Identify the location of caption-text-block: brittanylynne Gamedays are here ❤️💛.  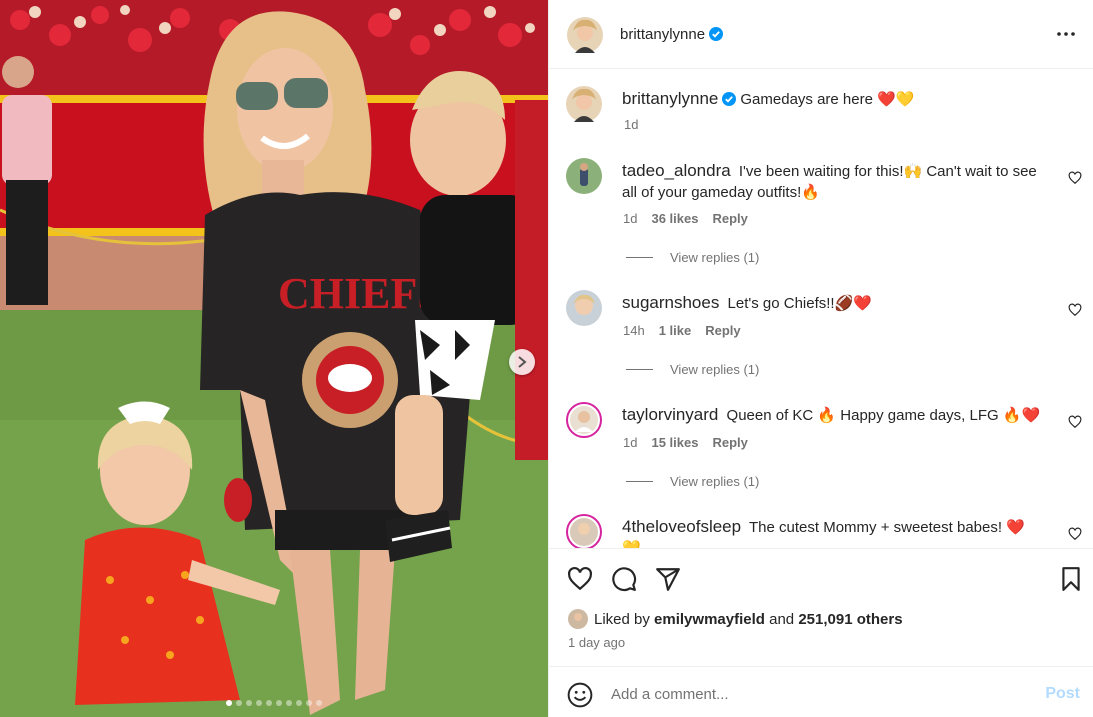
(832, 99).